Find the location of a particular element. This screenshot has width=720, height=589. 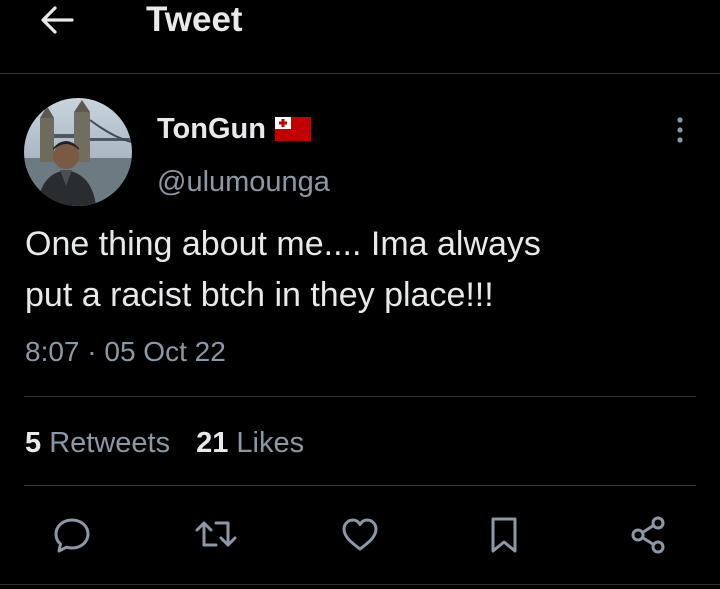

retweet-icon is located at coordinates (216, 534).